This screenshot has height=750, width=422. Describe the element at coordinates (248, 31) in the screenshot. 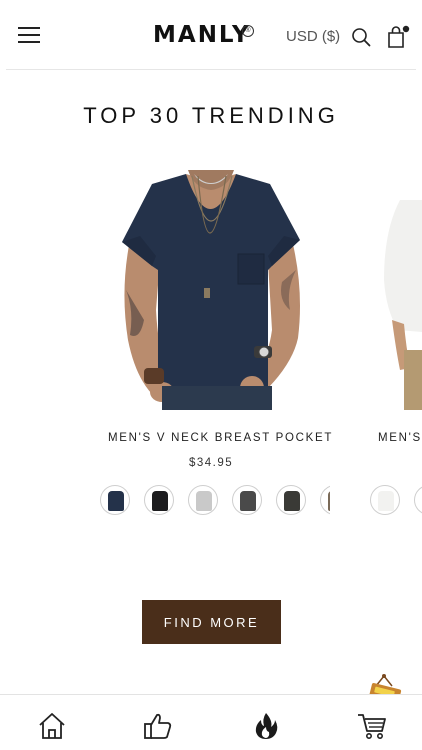

I see `registered-mark: ®` at that location.